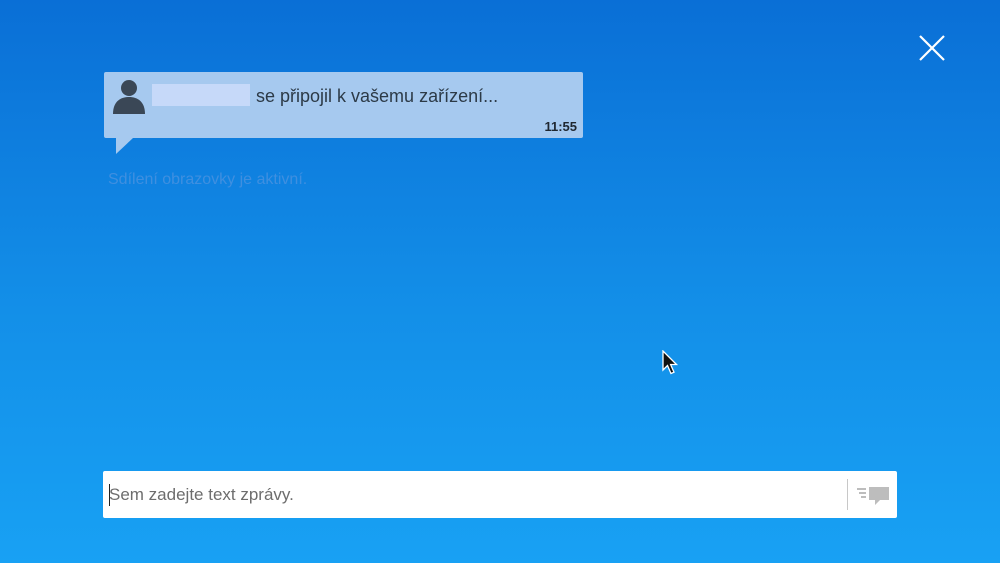 This screenshot has width=1000, height=563. Describe the element at coordinates (475, 494) in the screenshot. I see `message-input` at that location.